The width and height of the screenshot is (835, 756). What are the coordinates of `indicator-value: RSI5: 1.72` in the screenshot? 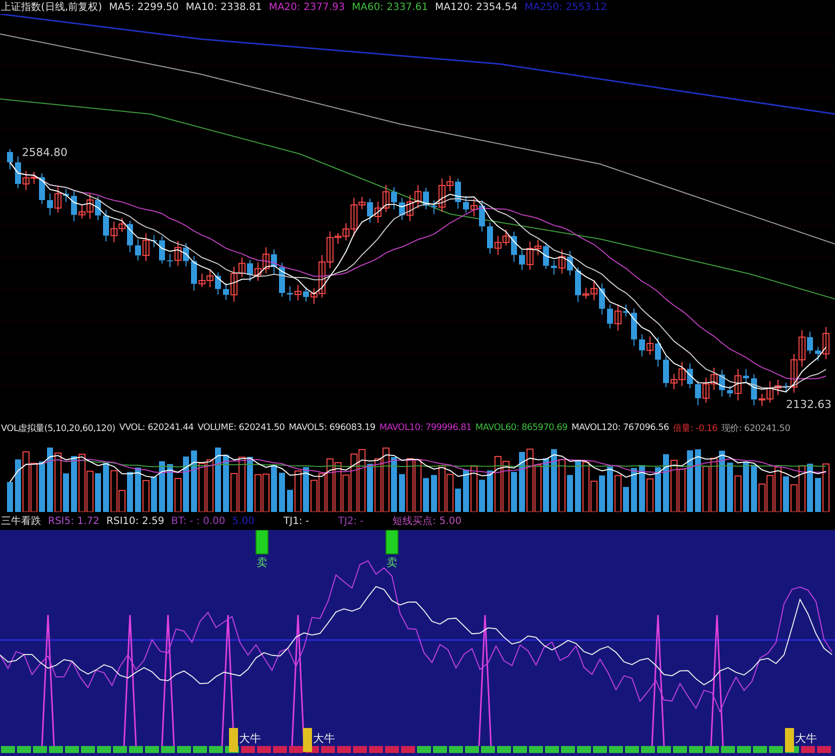 It's located at (74, 521).